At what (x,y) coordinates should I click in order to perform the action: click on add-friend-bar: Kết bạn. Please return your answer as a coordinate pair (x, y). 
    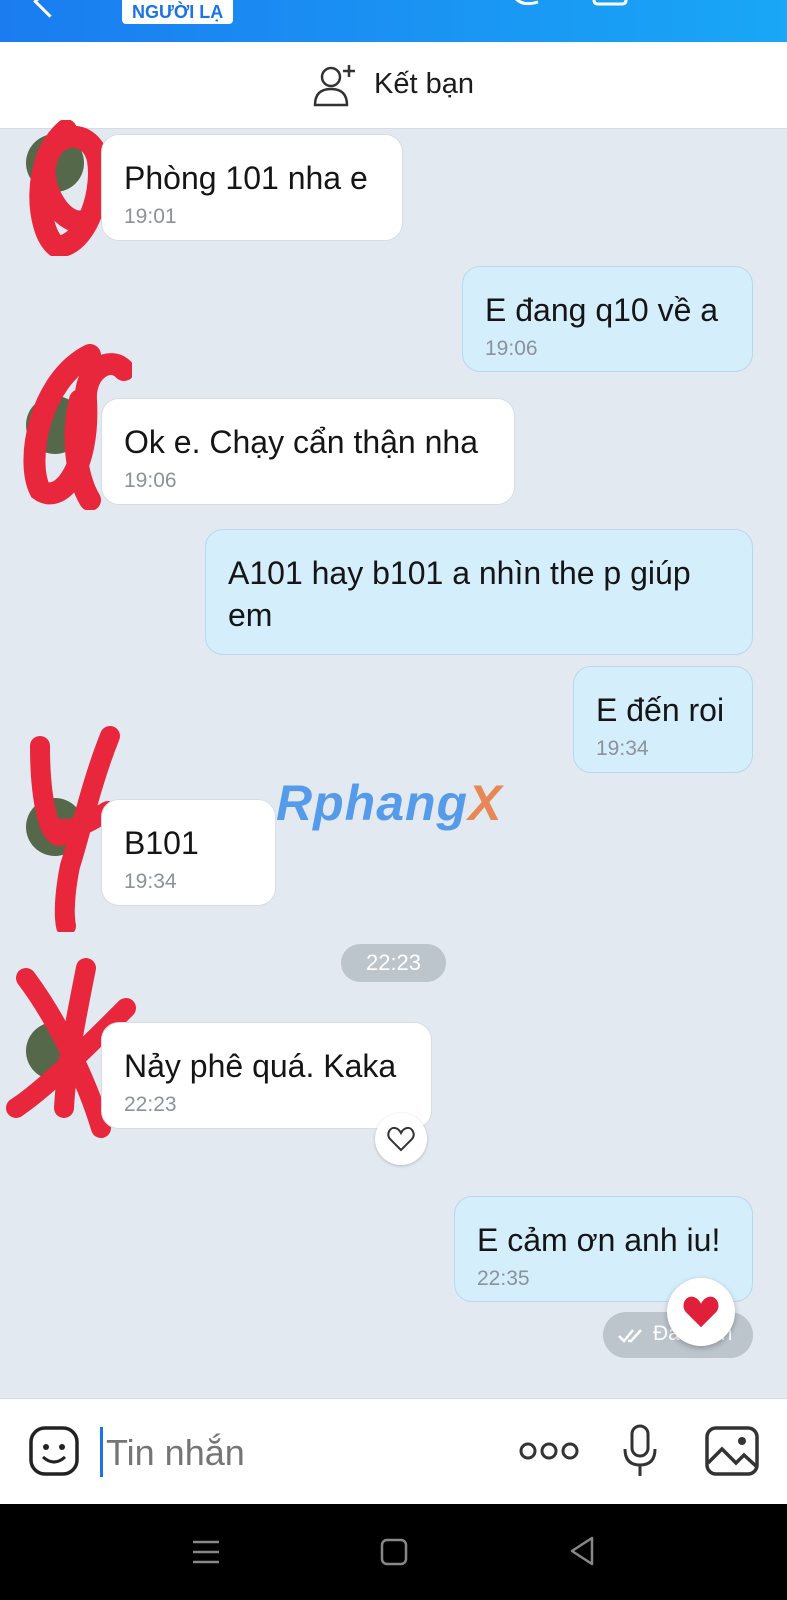
    Looking at the image, I should click on (393, 85).